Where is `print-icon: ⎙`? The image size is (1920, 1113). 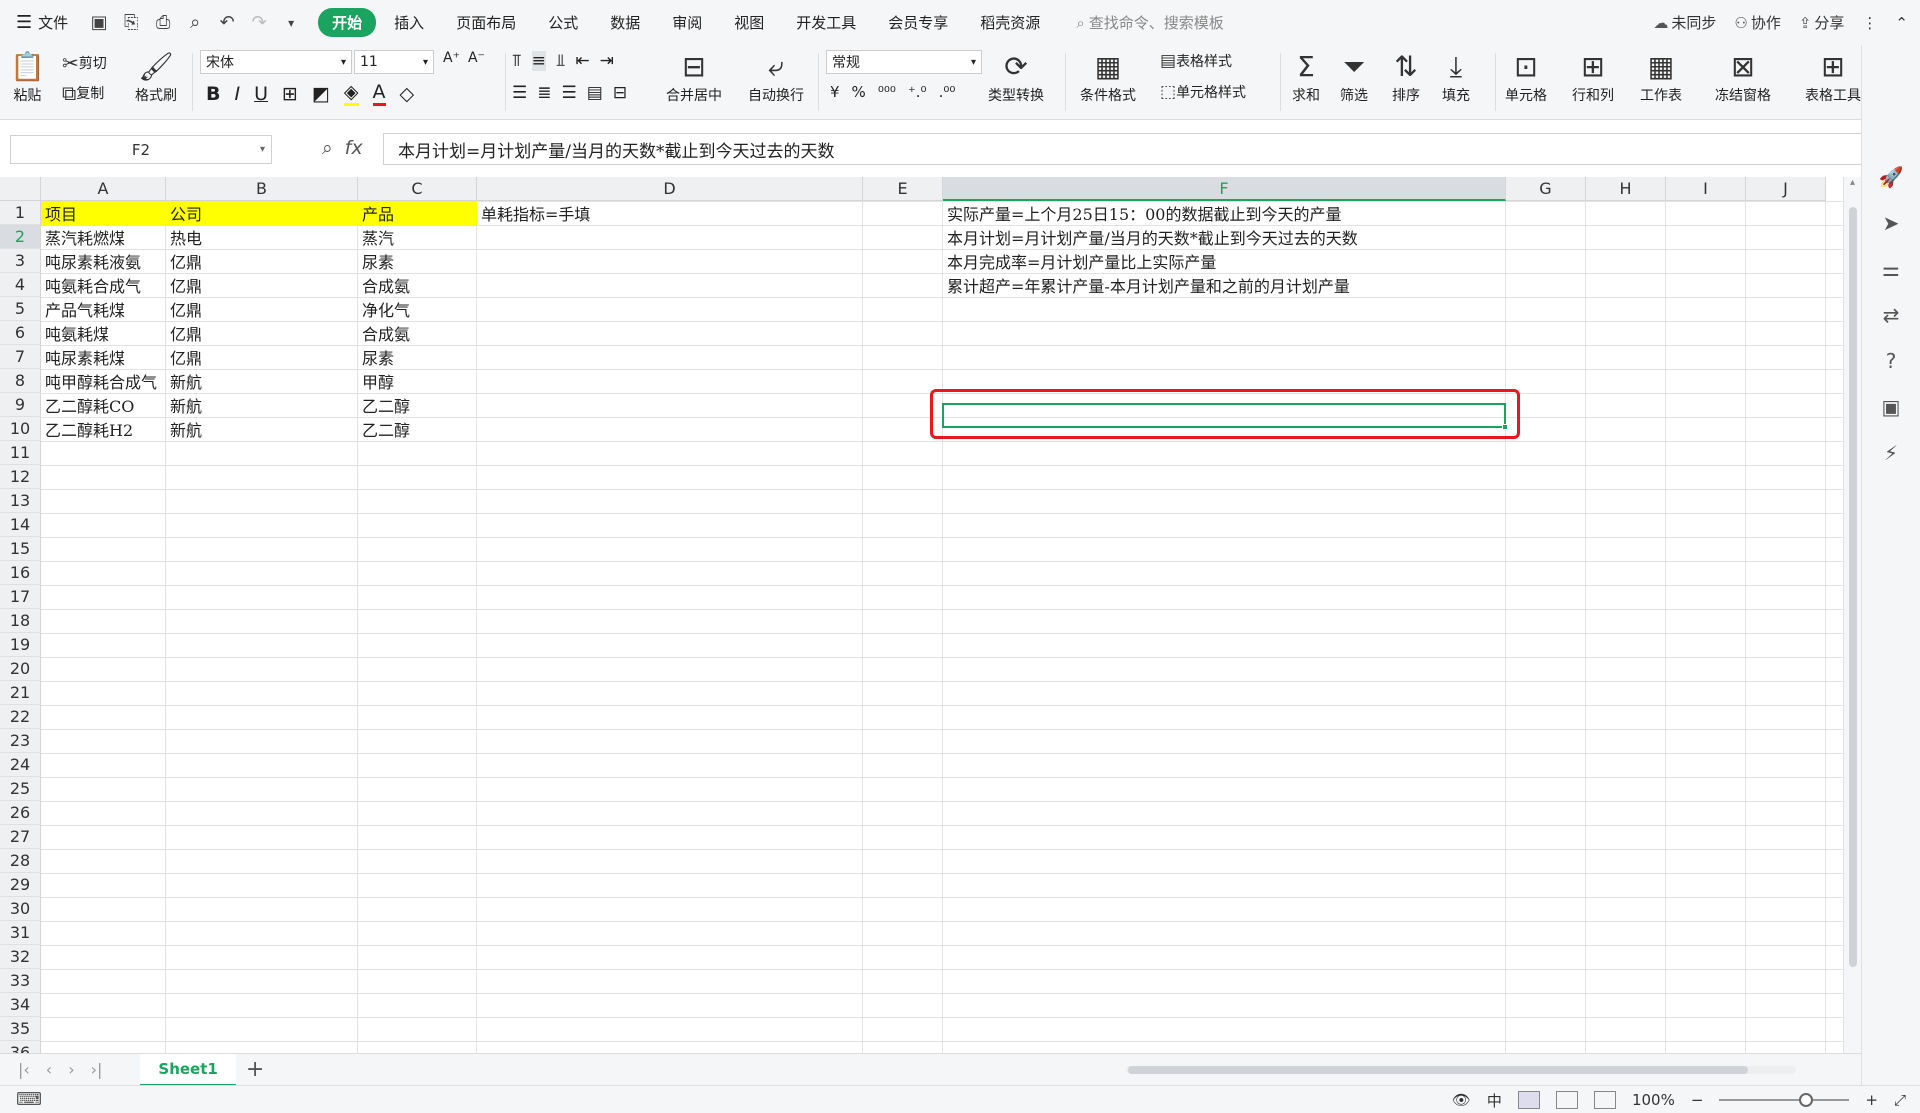
print-icon: ⎙ is located at coordinates (163, 22).